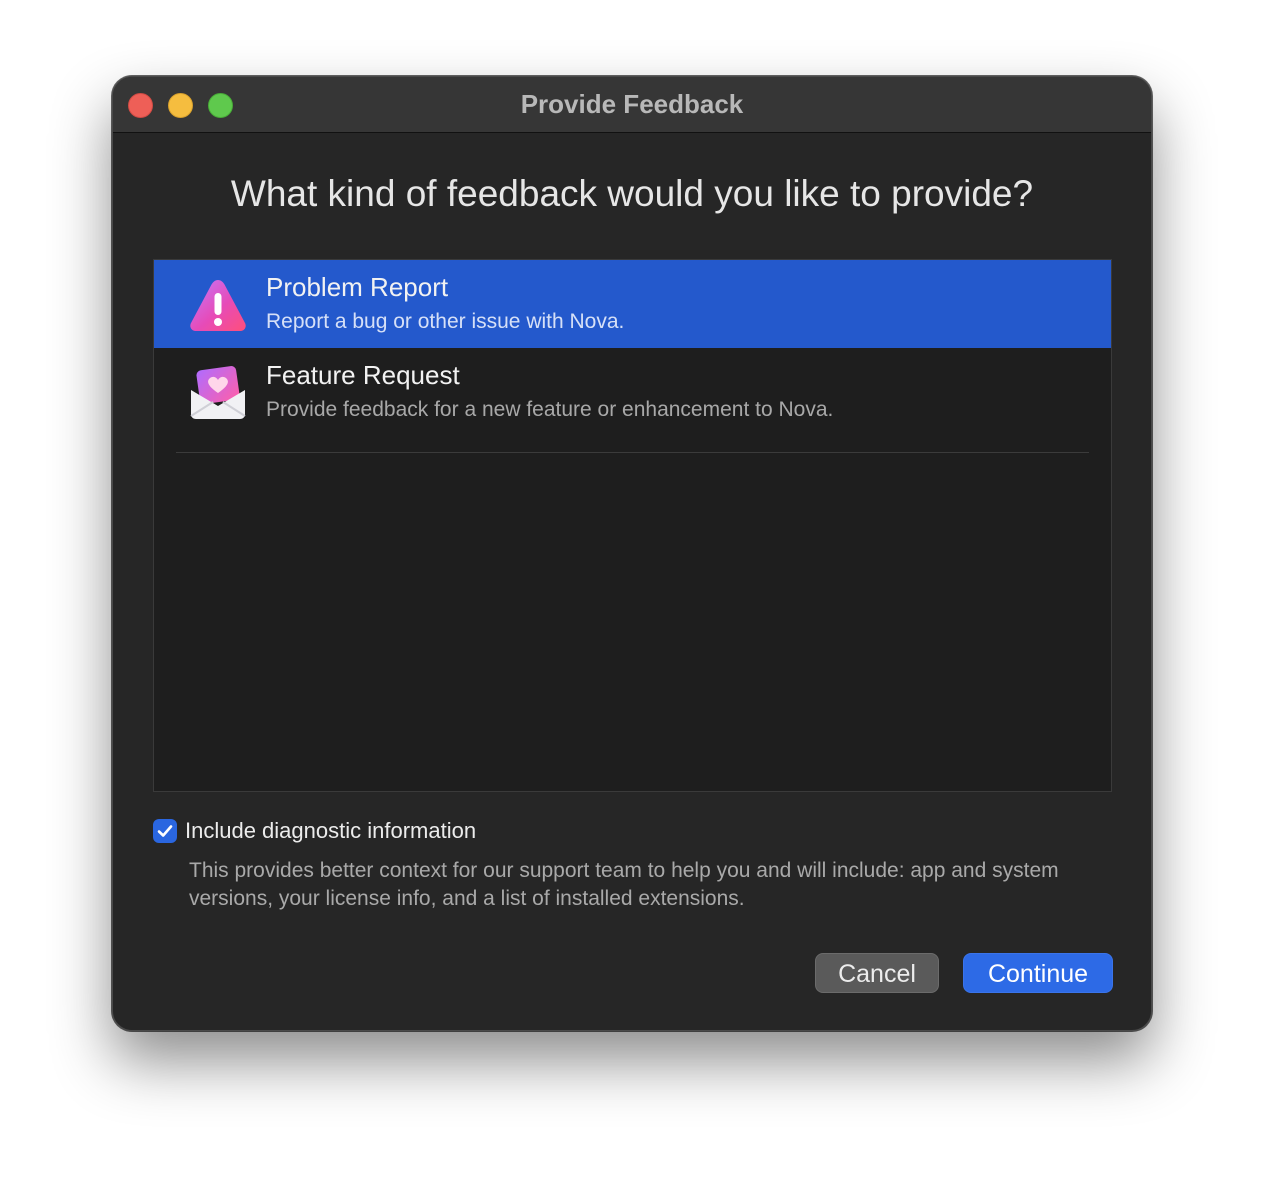  What do you see at coordinates (445, 321) in the screenshot?
I see `option-subtitle: Report a bug or other issue with Nova.` at bounding box center [445, 321].